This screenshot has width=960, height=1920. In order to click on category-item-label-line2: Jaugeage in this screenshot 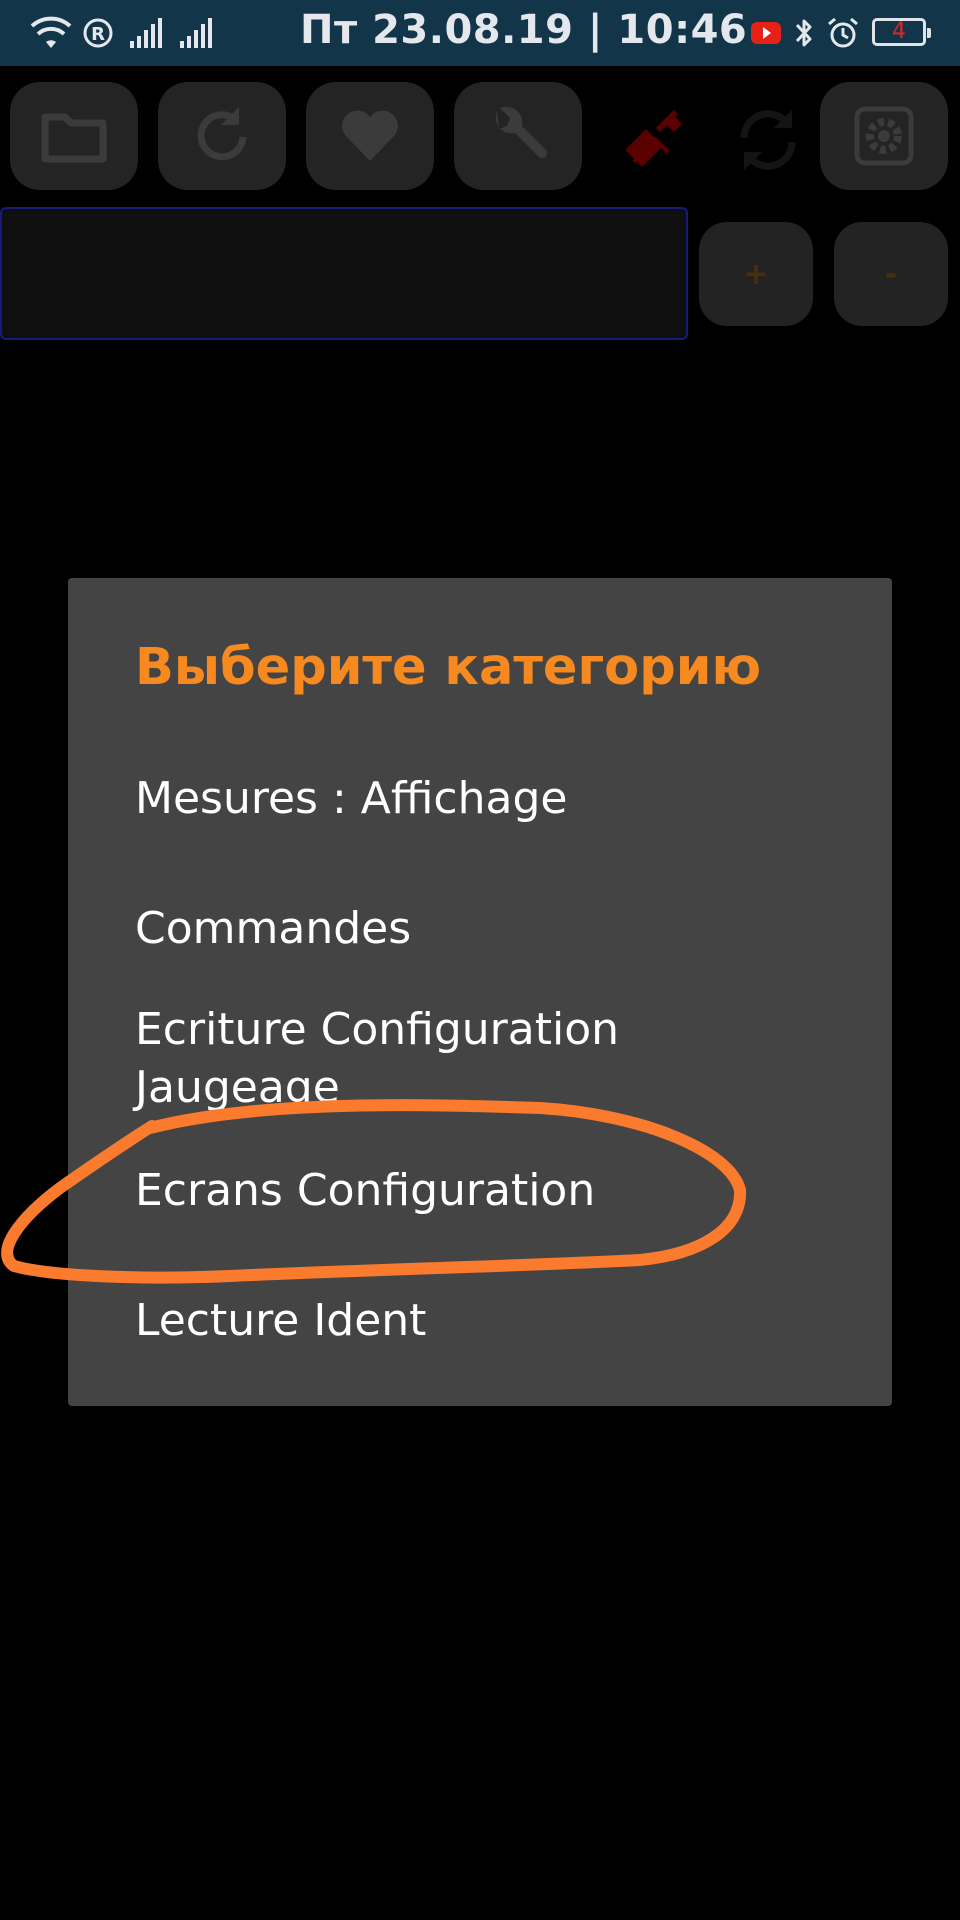, I will do `click(237, 1087)`.